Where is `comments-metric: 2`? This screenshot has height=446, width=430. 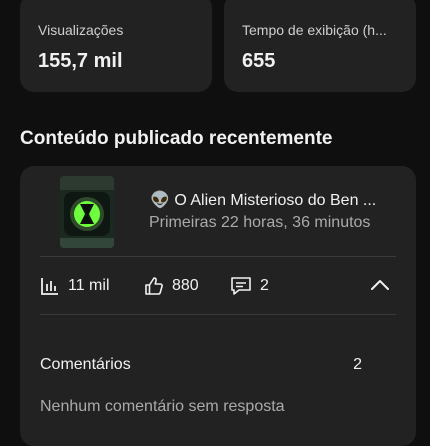
comments-metric: 2 is located at coordinates (249, 286).